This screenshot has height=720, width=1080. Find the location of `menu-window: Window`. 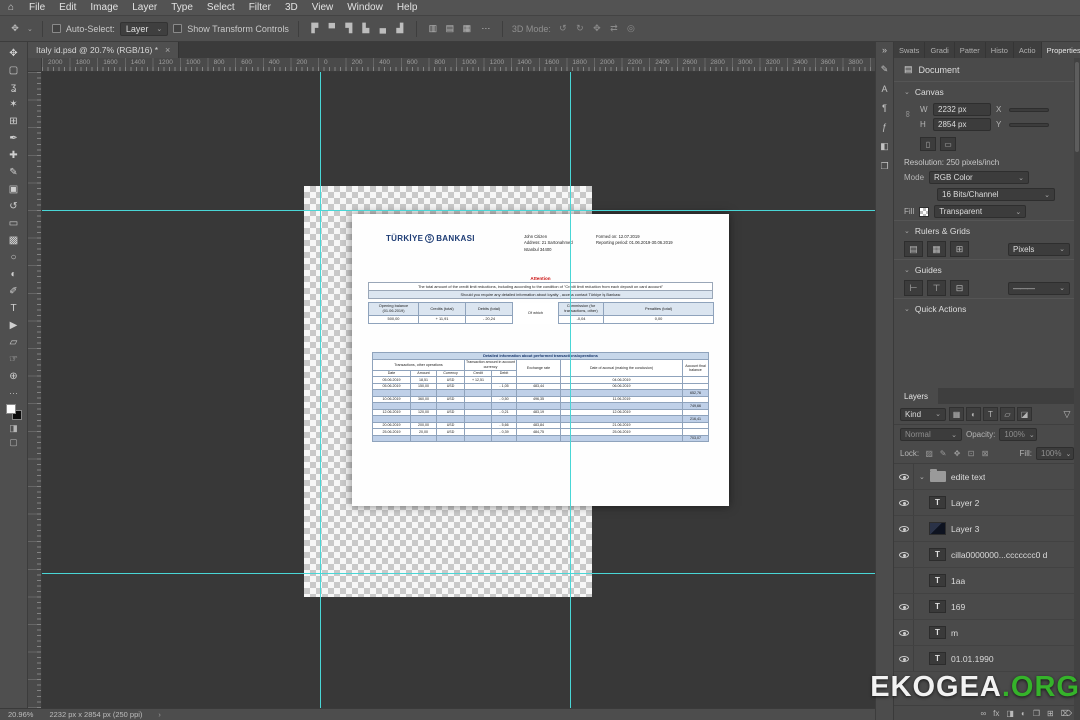

menu-window: Window is located at coordinates (365, 8).